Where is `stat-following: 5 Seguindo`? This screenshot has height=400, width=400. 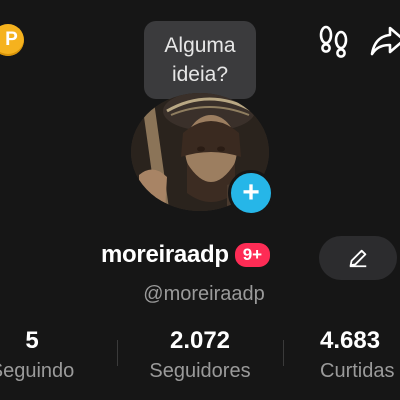
stat-following: 5 Seguindo is located at coordinates (46, 355).